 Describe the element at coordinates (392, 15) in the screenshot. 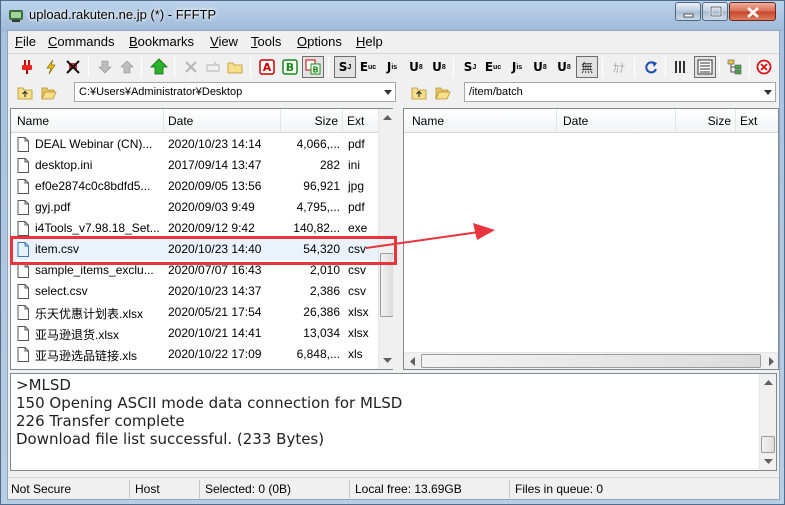

I see `title-bar: upload.rakuten.ne.jp (*) - FFFTP` at that location.